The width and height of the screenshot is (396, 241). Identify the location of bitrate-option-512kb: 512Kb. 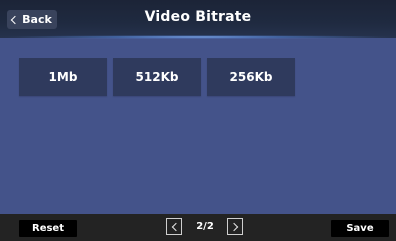
(157, 77).